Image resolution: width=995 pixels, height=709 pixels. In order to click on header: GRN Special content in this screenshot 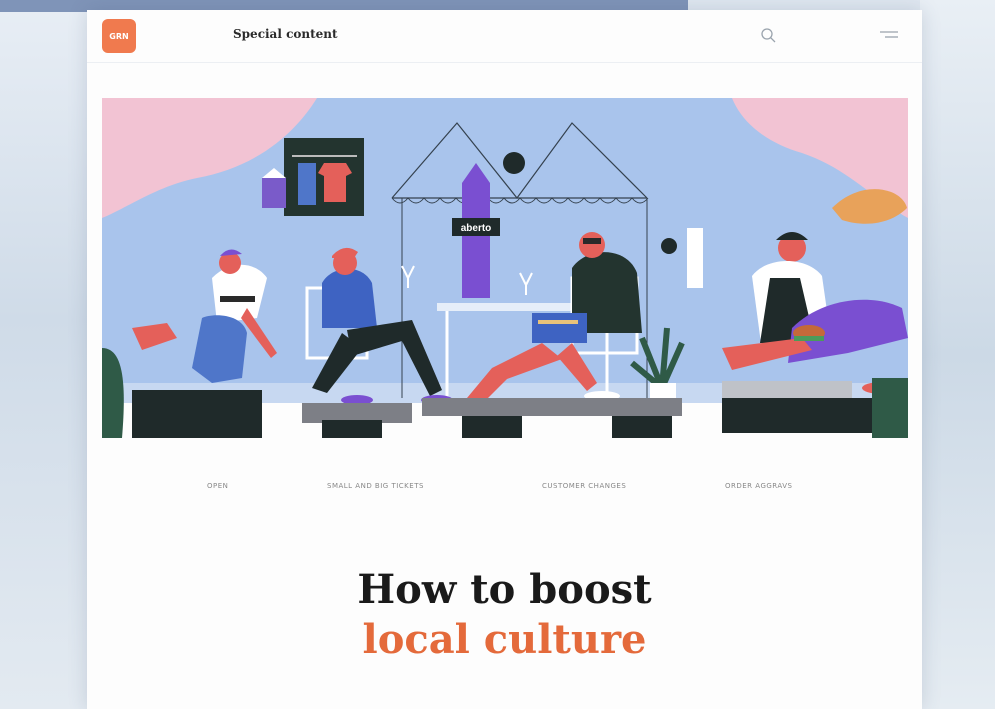, I will do `click(504, 36)`.